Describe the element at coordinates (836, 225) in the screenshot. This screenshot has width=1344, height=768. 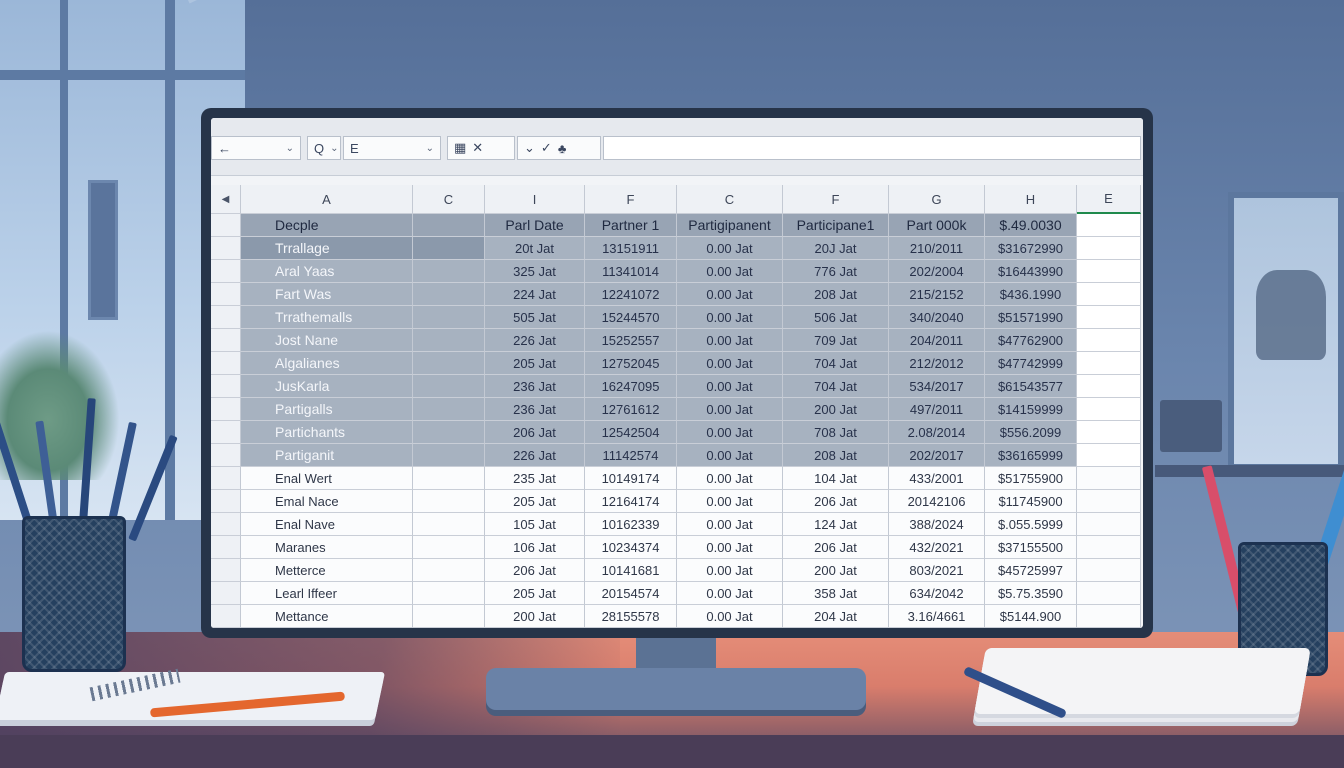
I see `table-cell: Participane1` at that location.